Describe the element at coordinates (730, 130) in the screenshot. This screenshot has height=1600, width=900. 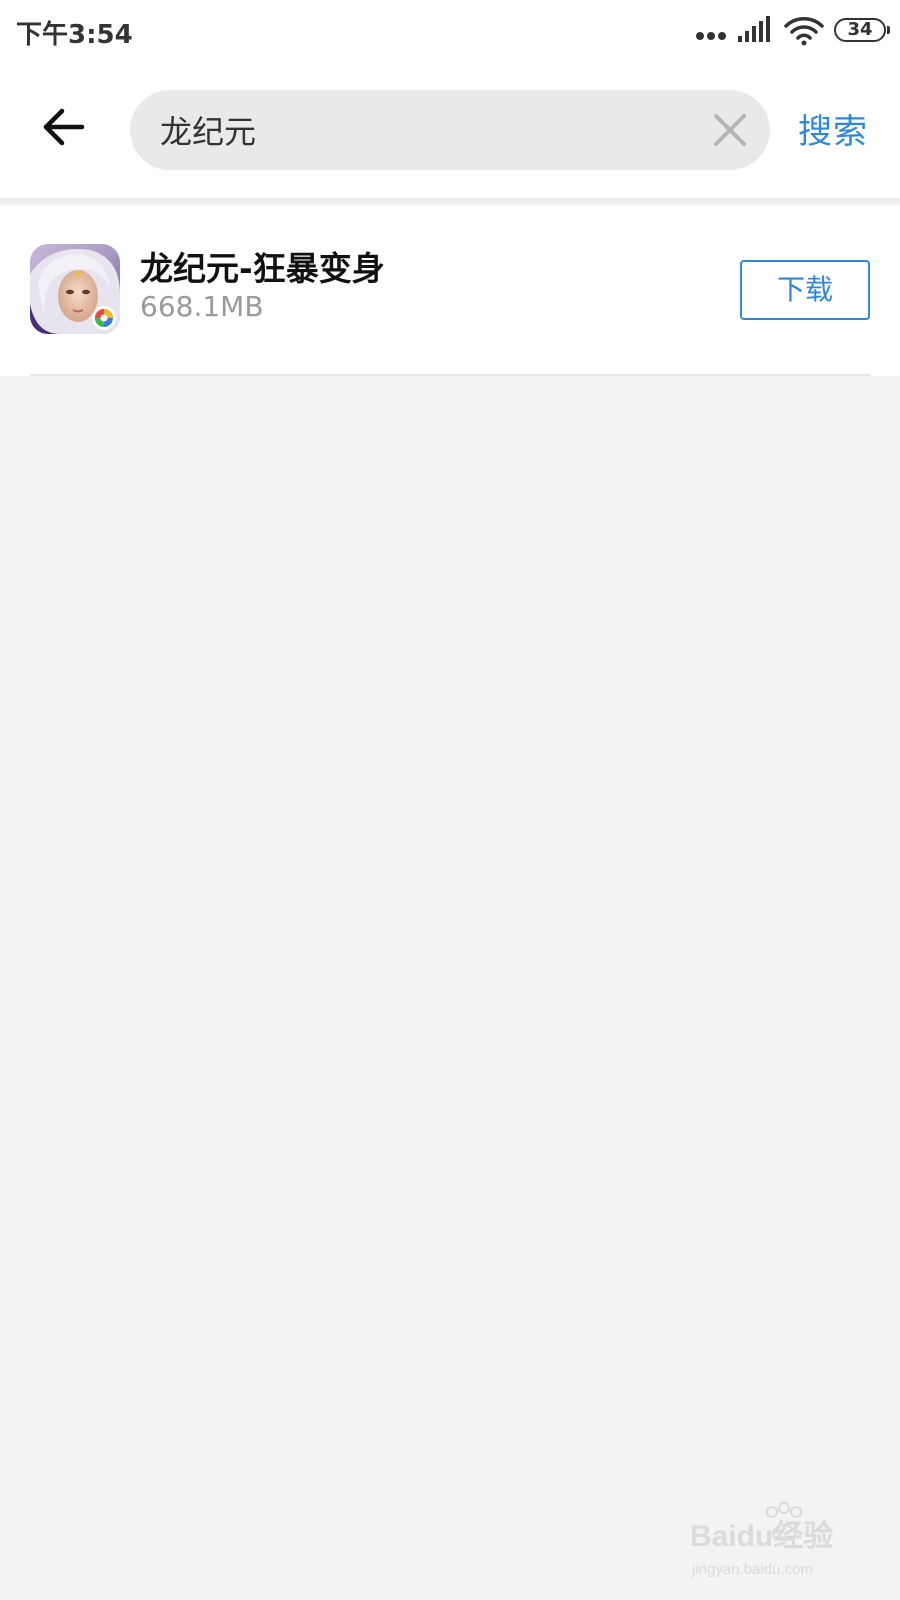
I see `clear-icon` at that location.